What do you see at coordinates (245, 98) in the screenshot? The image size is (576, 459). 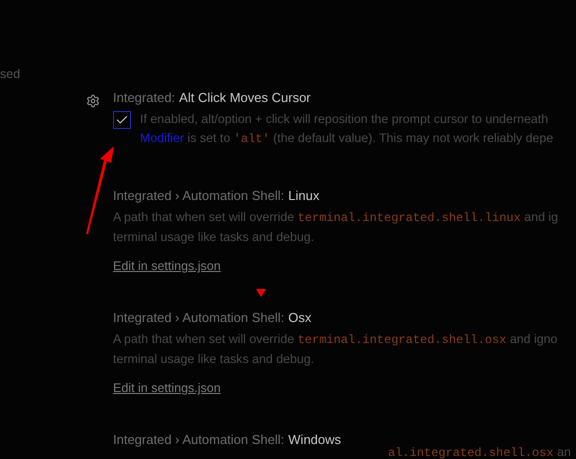 I see `setting-title: Alt Click Moves Cursor` at bounding box center [245, 98].